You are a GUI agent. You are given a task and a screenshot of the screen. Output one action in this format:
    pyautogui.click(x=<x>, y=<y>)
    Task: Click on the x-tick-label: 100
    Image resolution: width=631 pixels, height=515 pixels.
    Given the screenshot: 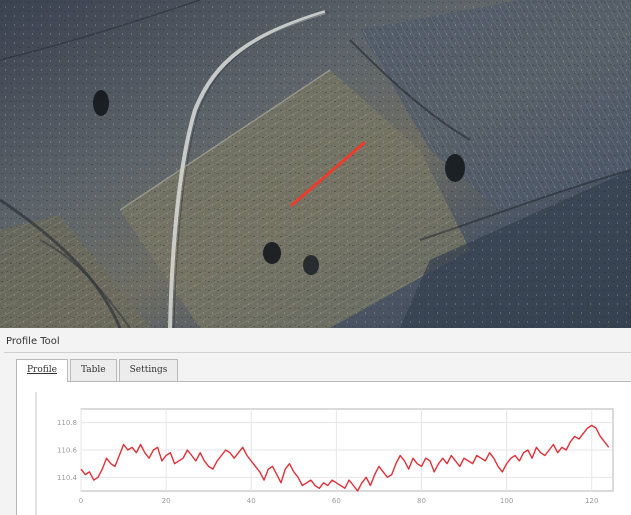 What is the action you would take?
    pyautogui.click(x=506, y=501)
    